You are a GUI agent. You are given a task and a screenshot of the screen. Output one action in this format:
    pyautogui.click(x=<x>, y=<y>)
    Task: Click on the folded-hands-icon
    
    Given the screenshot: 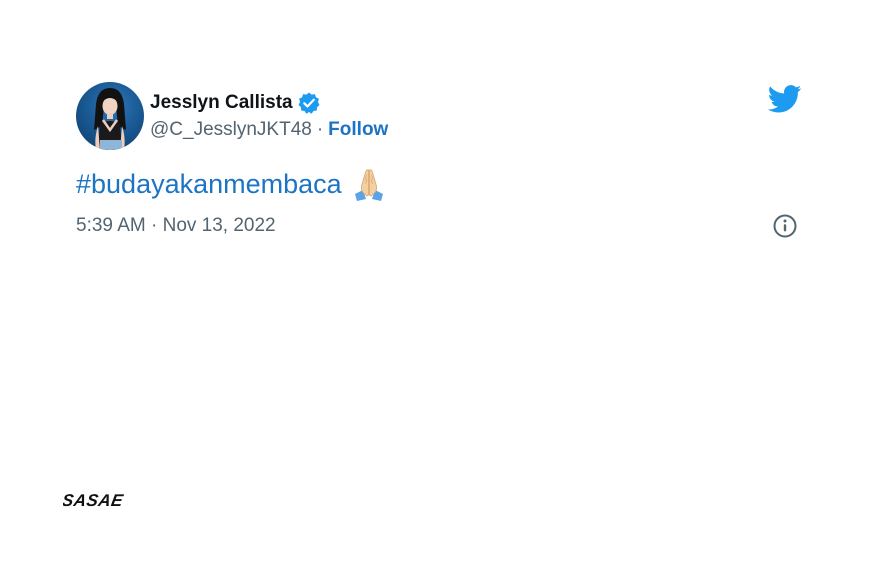 What is the action you would take?
    pyautogui.click(x=369, y=184)
    